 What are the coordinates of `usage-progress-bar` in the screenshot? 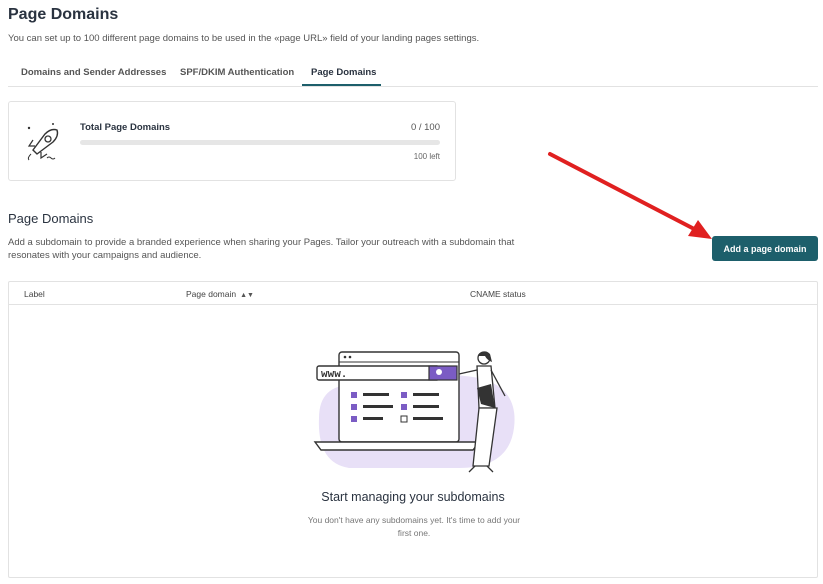 It's located at (260, 142).